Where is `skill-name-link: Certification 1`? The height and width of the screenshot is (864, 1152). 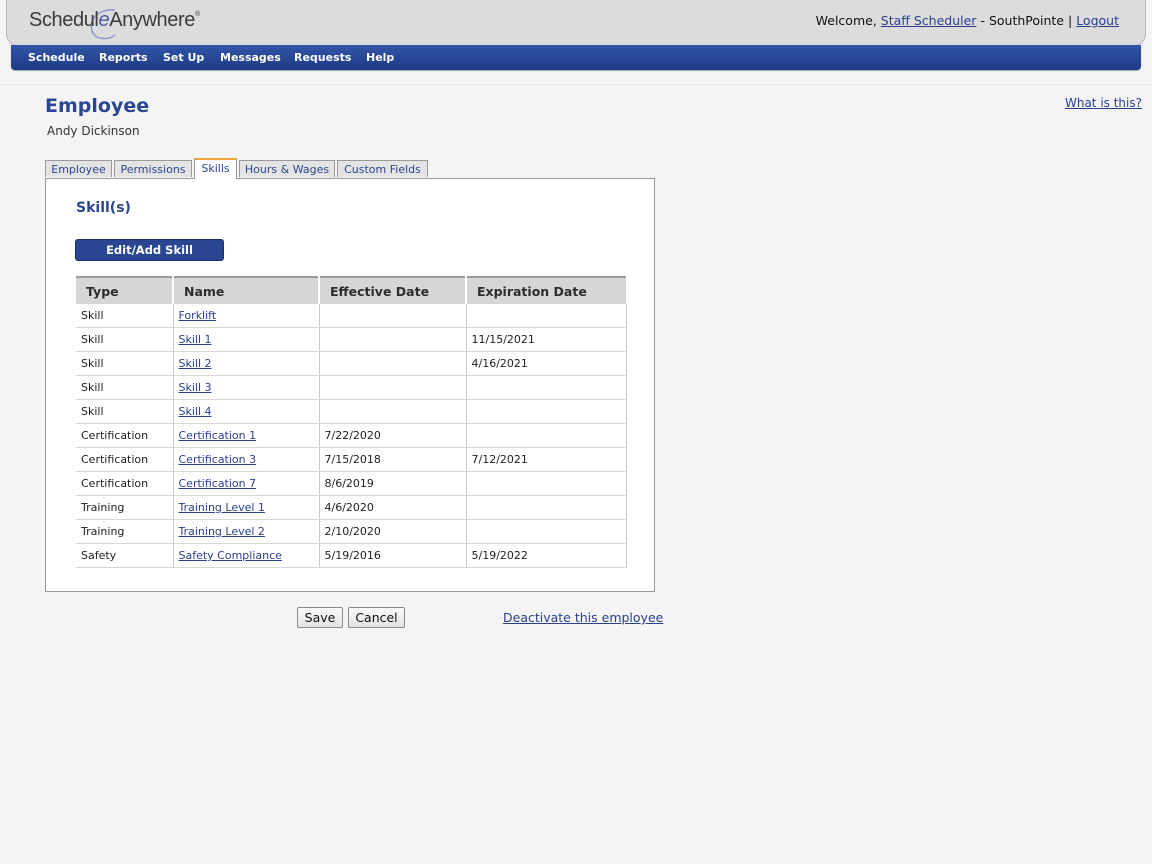 skill-name-link: Certification 1 is located at coordinates (218, 435).